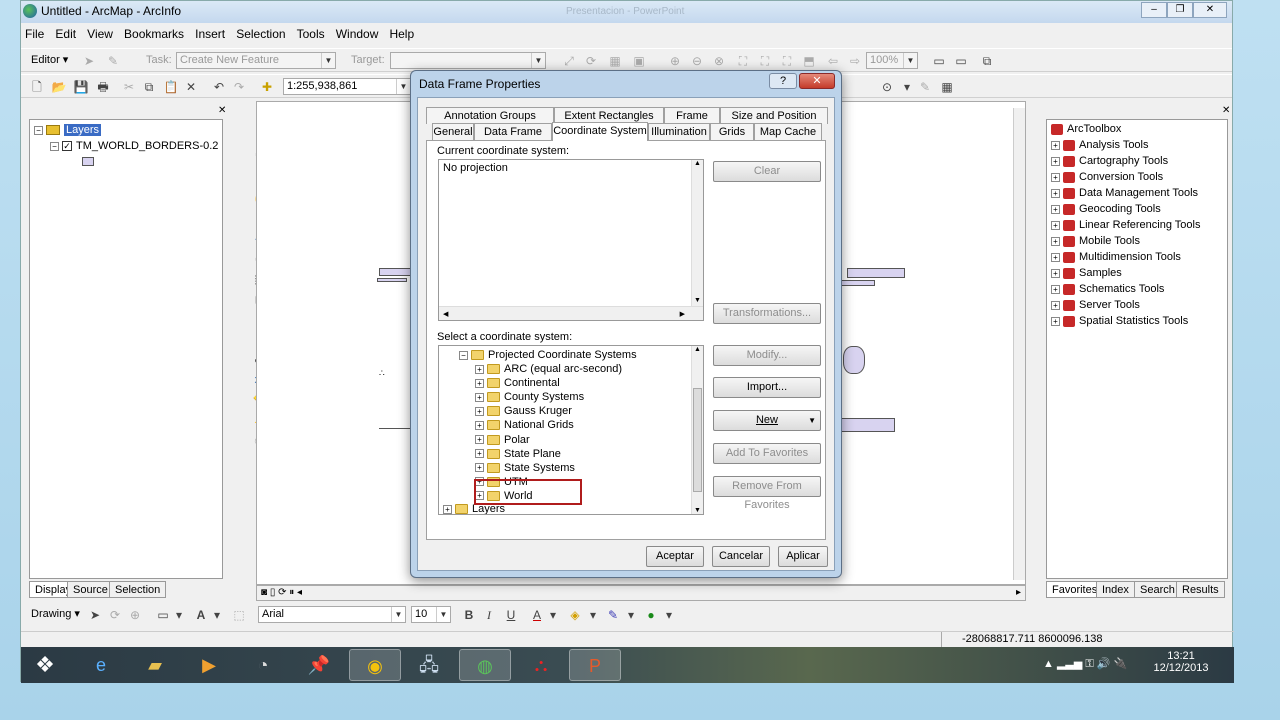 The height and width of the screenshot is (720, 1280). I want to click on tree-vertical-scrollbar: ▲ ▼, so click(697, 430).